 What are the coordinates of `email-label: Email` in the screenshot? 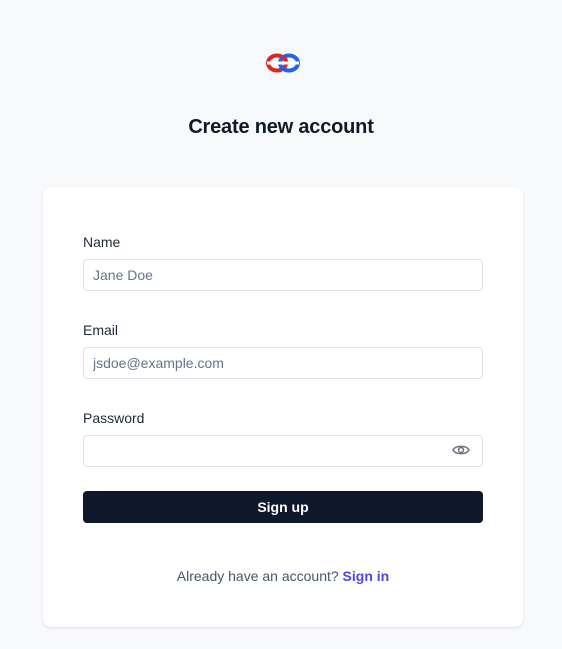 It's located at (101, 330).